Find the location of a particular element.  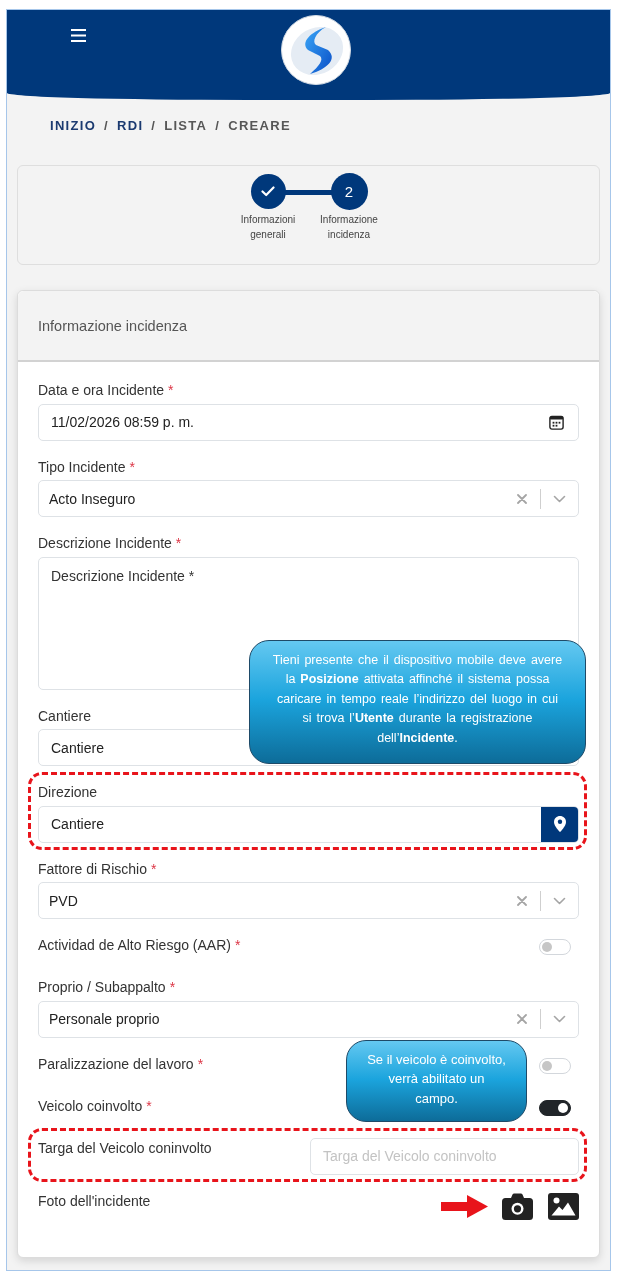

select-field: Acto Inseguro is located at coordinates (308, 498).